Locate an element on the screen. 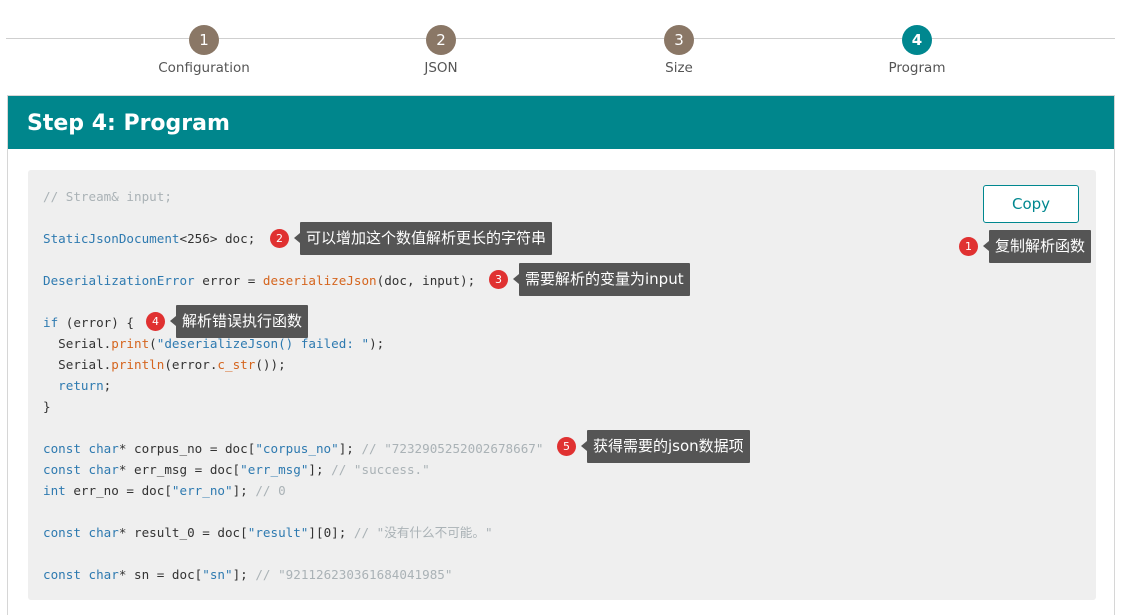 This screenshot has height=615, width=1123. annotation-copy: 1 复制解析函数 is located at coordinates (1025, 246).